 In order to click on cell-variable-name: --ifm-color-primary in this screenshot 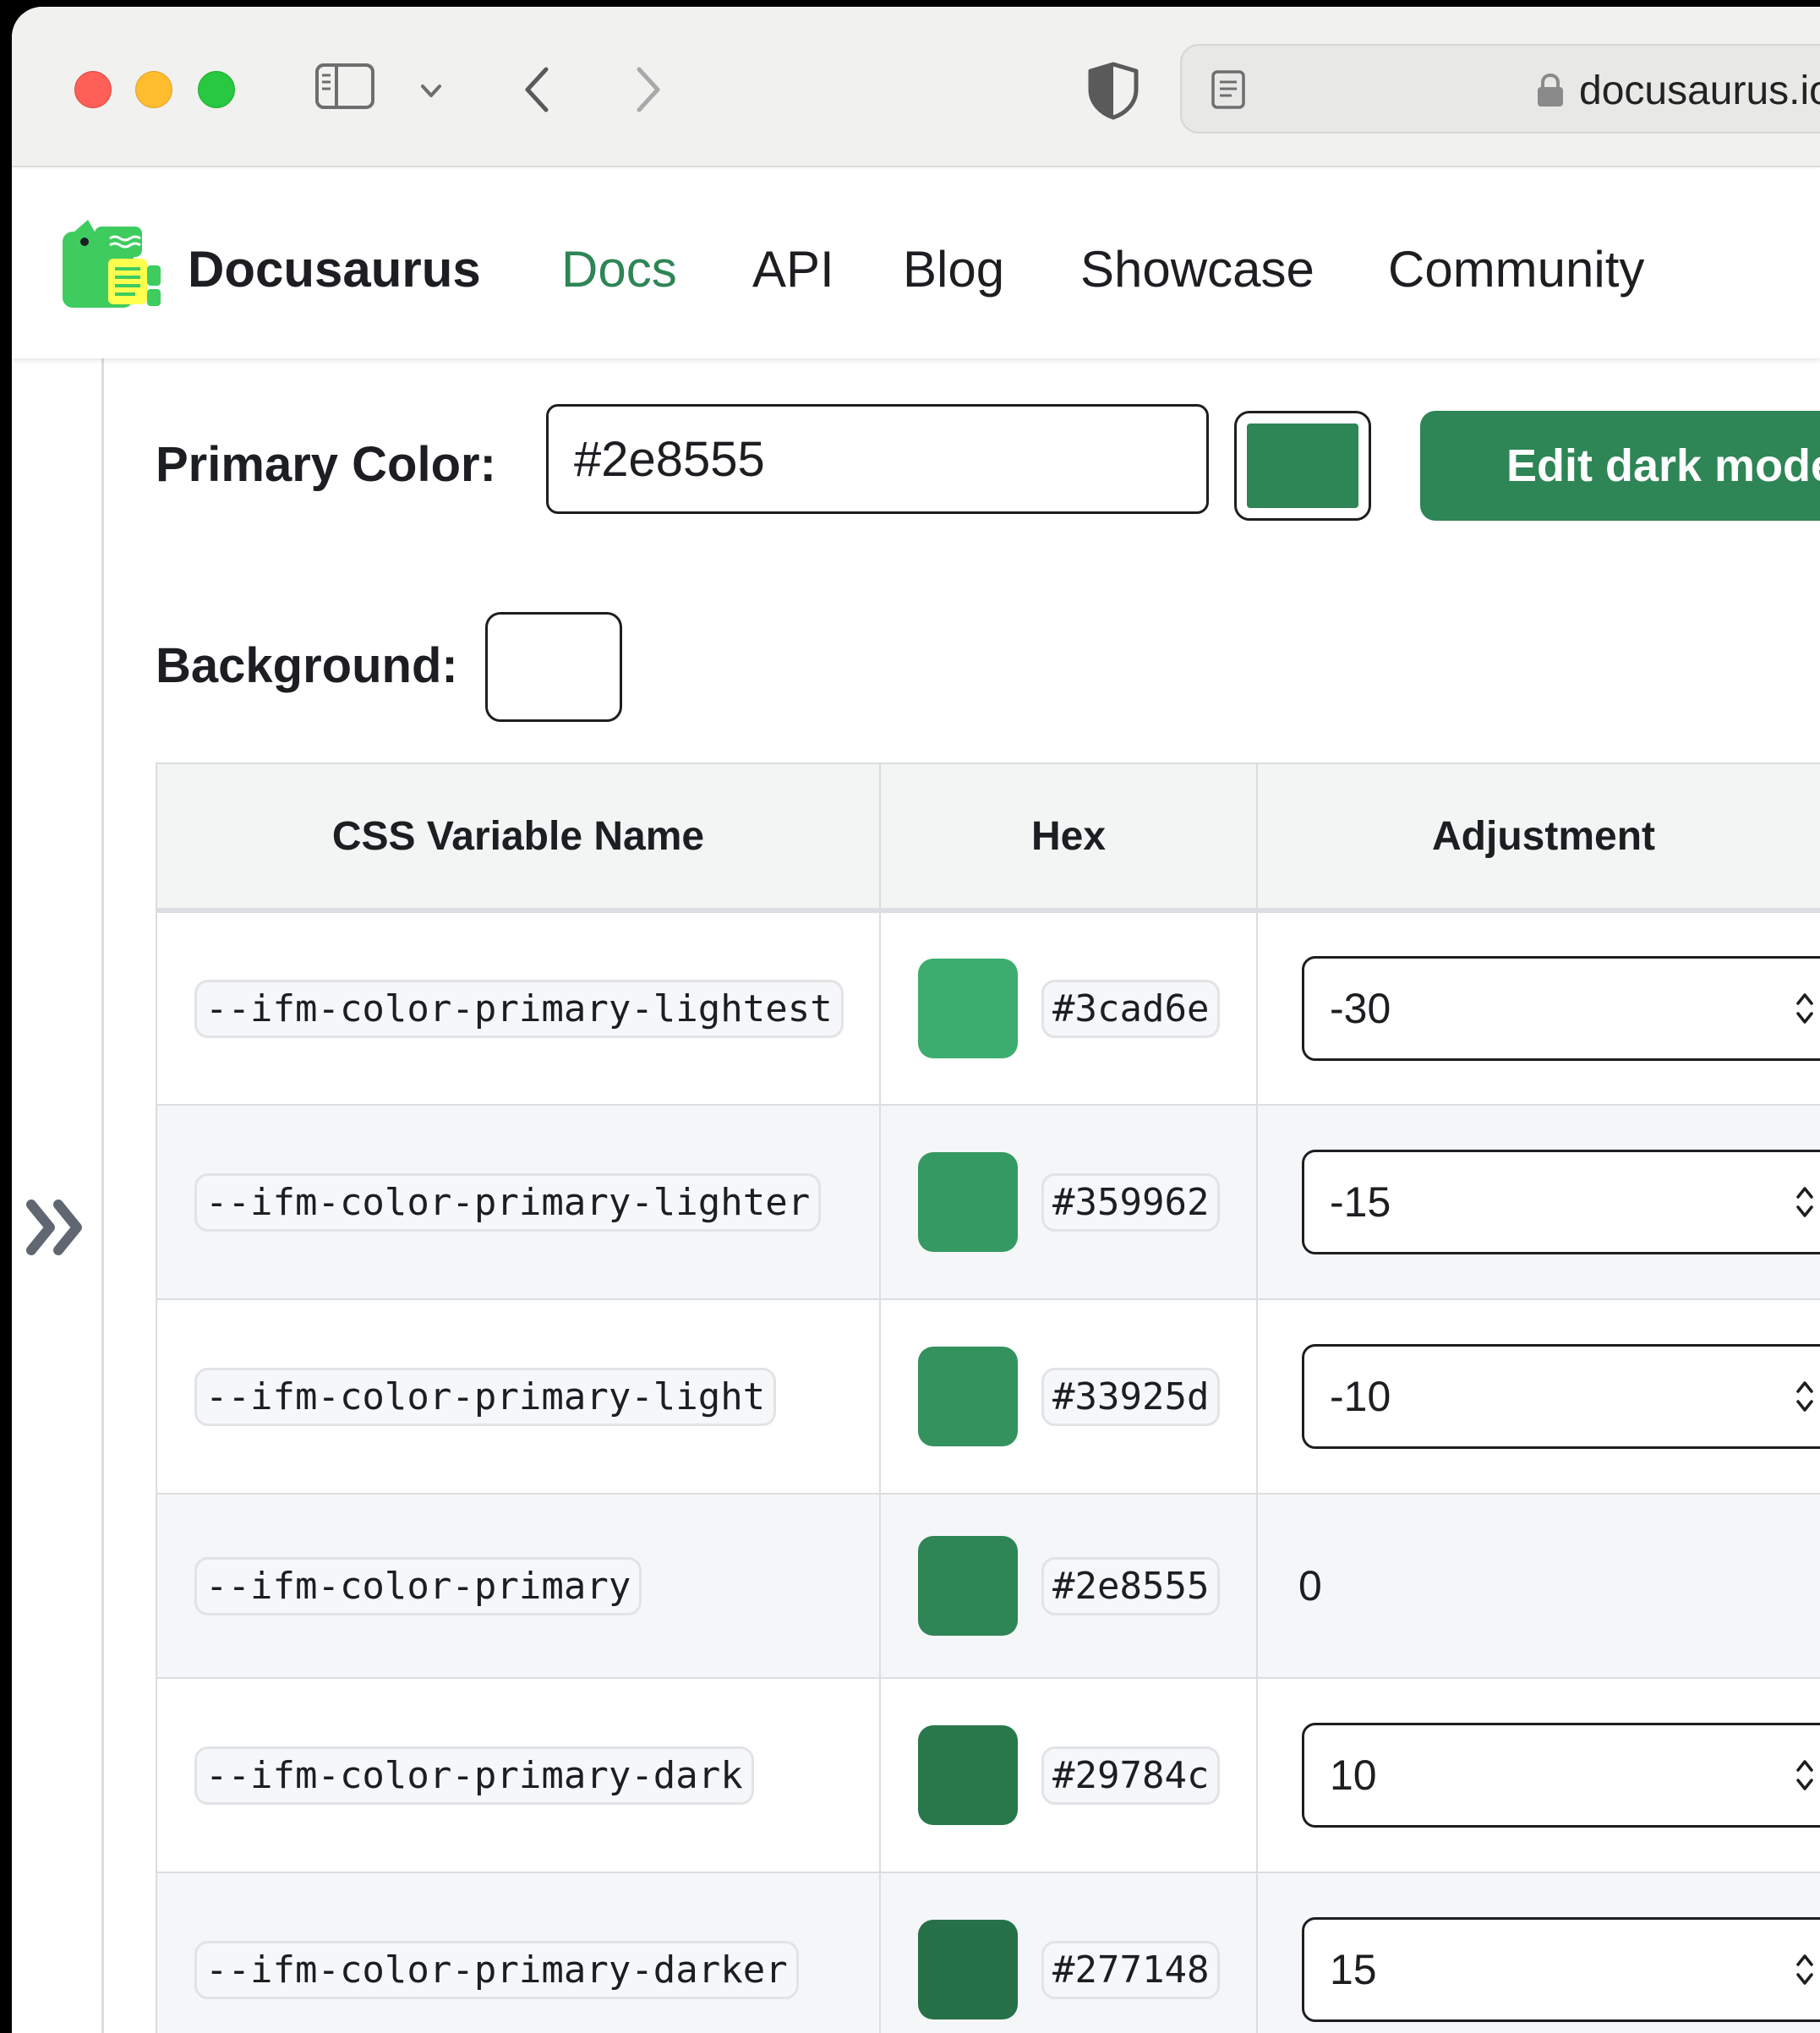, I will do `click(518, 1586)`.